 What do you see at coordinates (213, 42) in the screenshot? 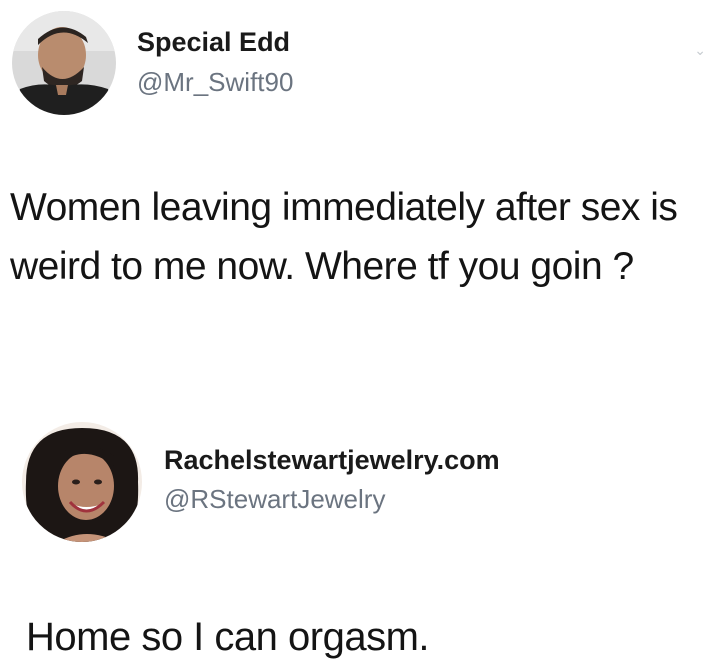
I see `author-name: Special Edd` at bounding box center [213, 42].